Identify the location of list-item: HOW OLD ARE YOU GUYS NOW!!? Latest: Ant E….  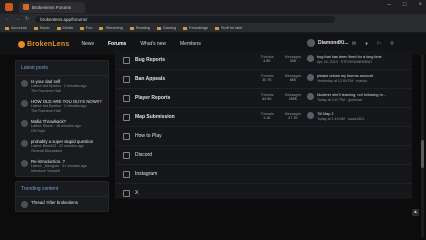
(62, 106).